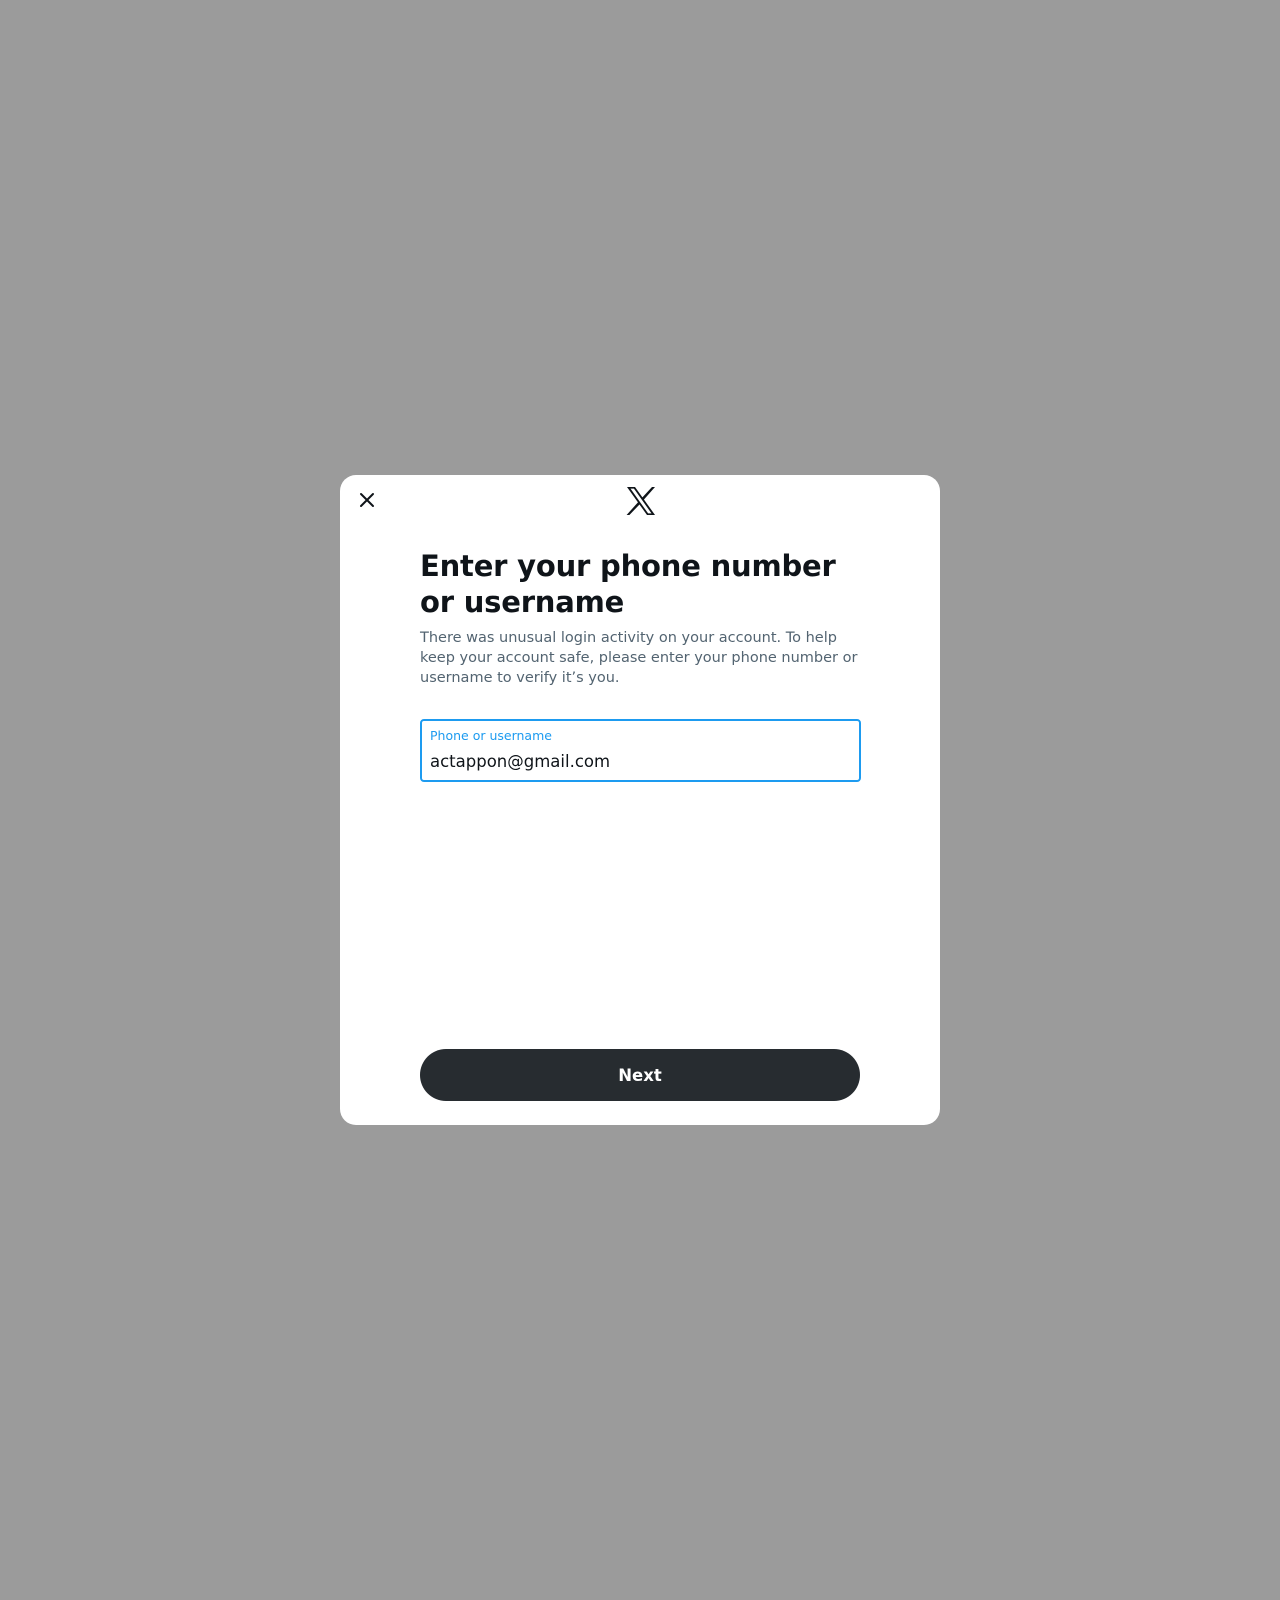 The height and width of the screenshot is (1600, 1280). Describe the element at coordinates (641, 501) in the screenshot. I see `x-logo-icon` at that location.